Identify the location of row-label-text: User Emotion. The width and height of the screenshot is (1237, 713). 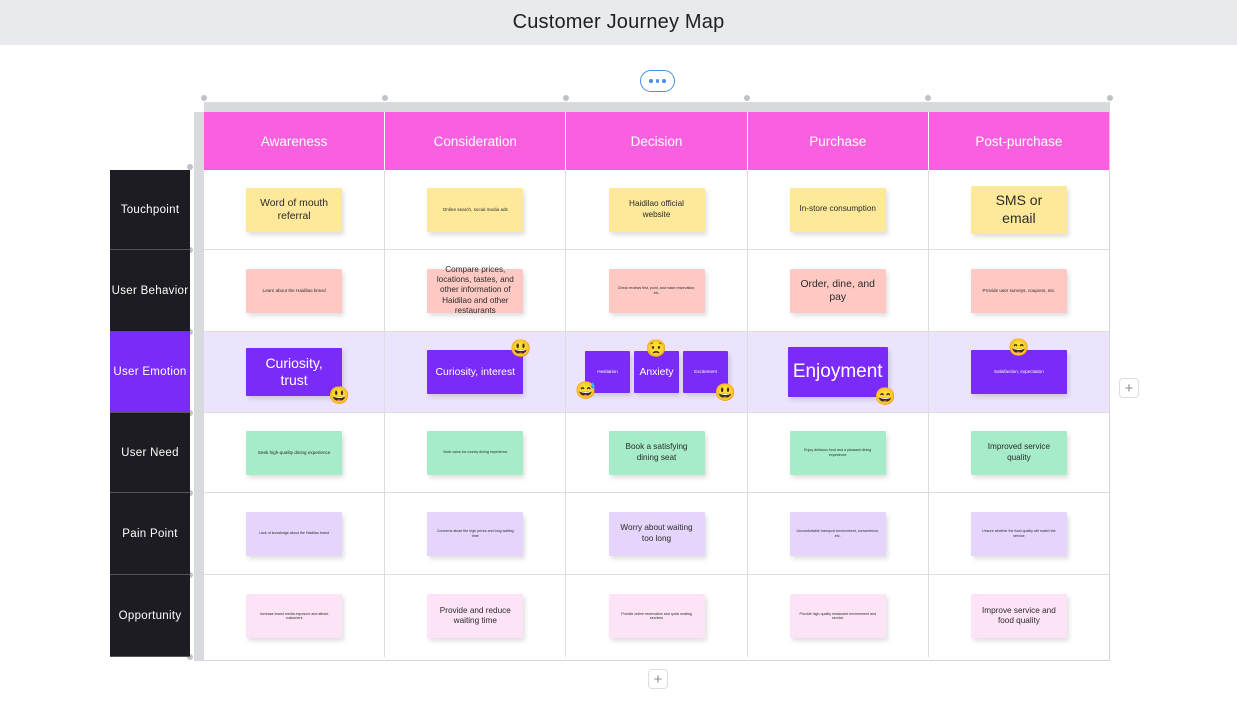
(150, 372).